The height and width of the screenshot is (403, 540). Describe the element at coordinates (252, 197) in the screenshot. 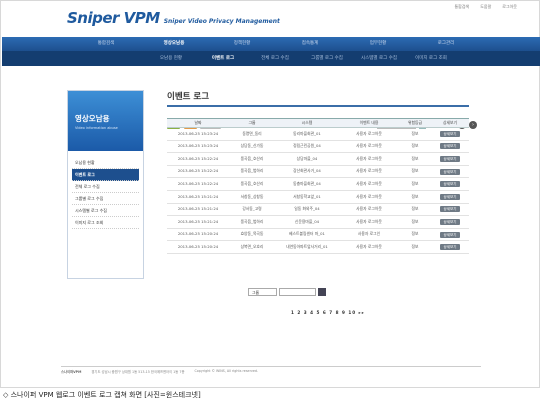

I see `cell-group: 서창동_상창동` at that location.